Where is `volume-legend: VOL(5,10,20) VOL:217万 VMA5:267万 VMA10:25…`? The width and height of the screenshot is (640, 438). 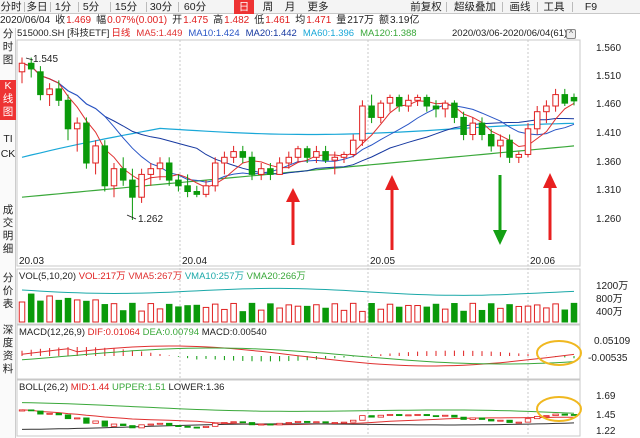 volume-legend: VOL(5,10,20) VOL:217万 VMA5:267万 VMA10:25… is located at coordinates (162, 277).